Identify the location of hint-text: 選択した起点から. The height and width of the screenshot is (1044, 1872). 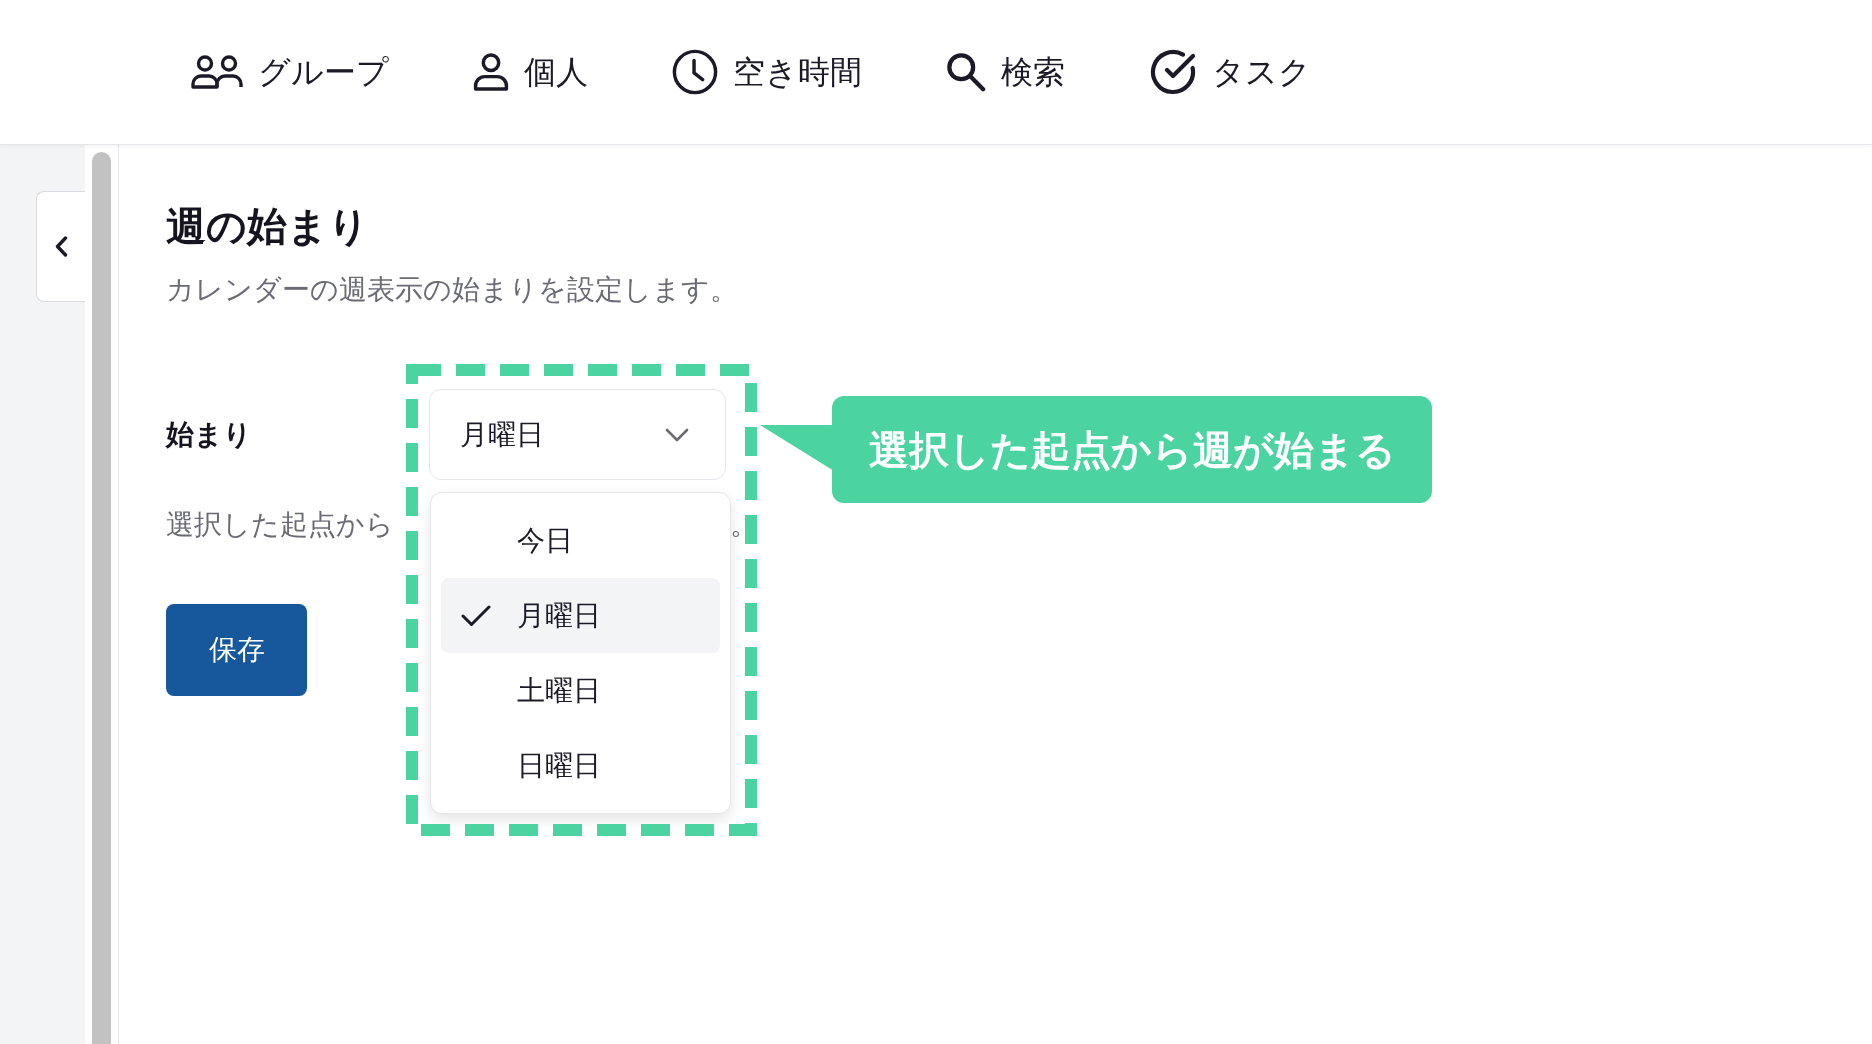
(280, 525).